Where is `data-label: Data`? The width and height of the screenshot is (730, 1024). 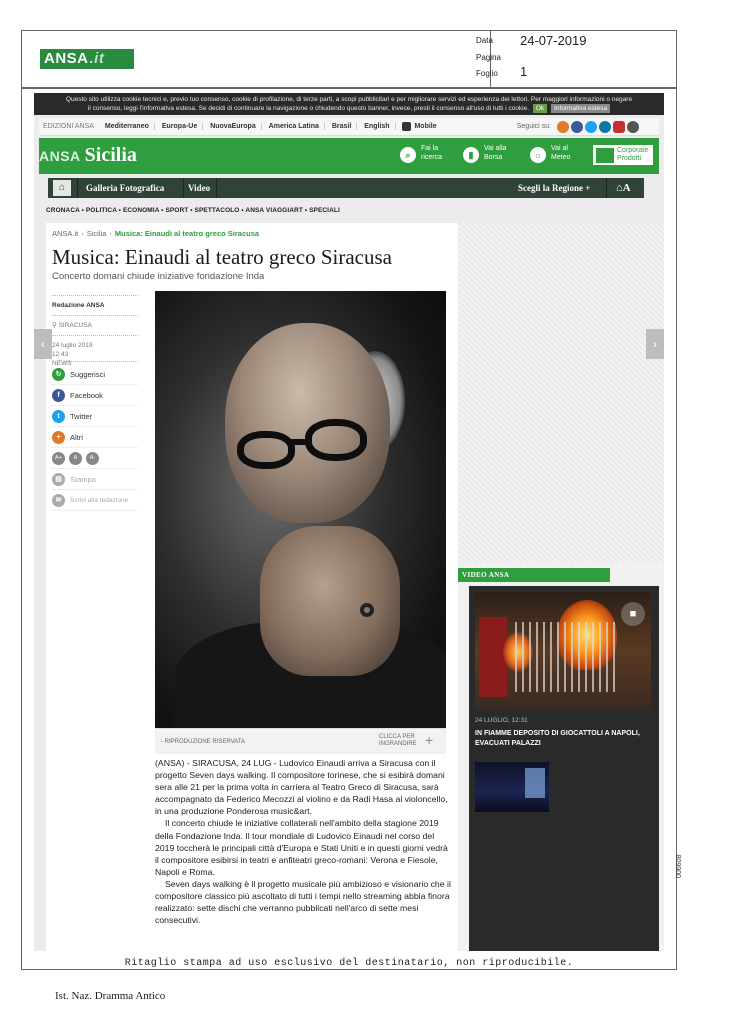
data-label: Data is located at coordinates (484, 40).